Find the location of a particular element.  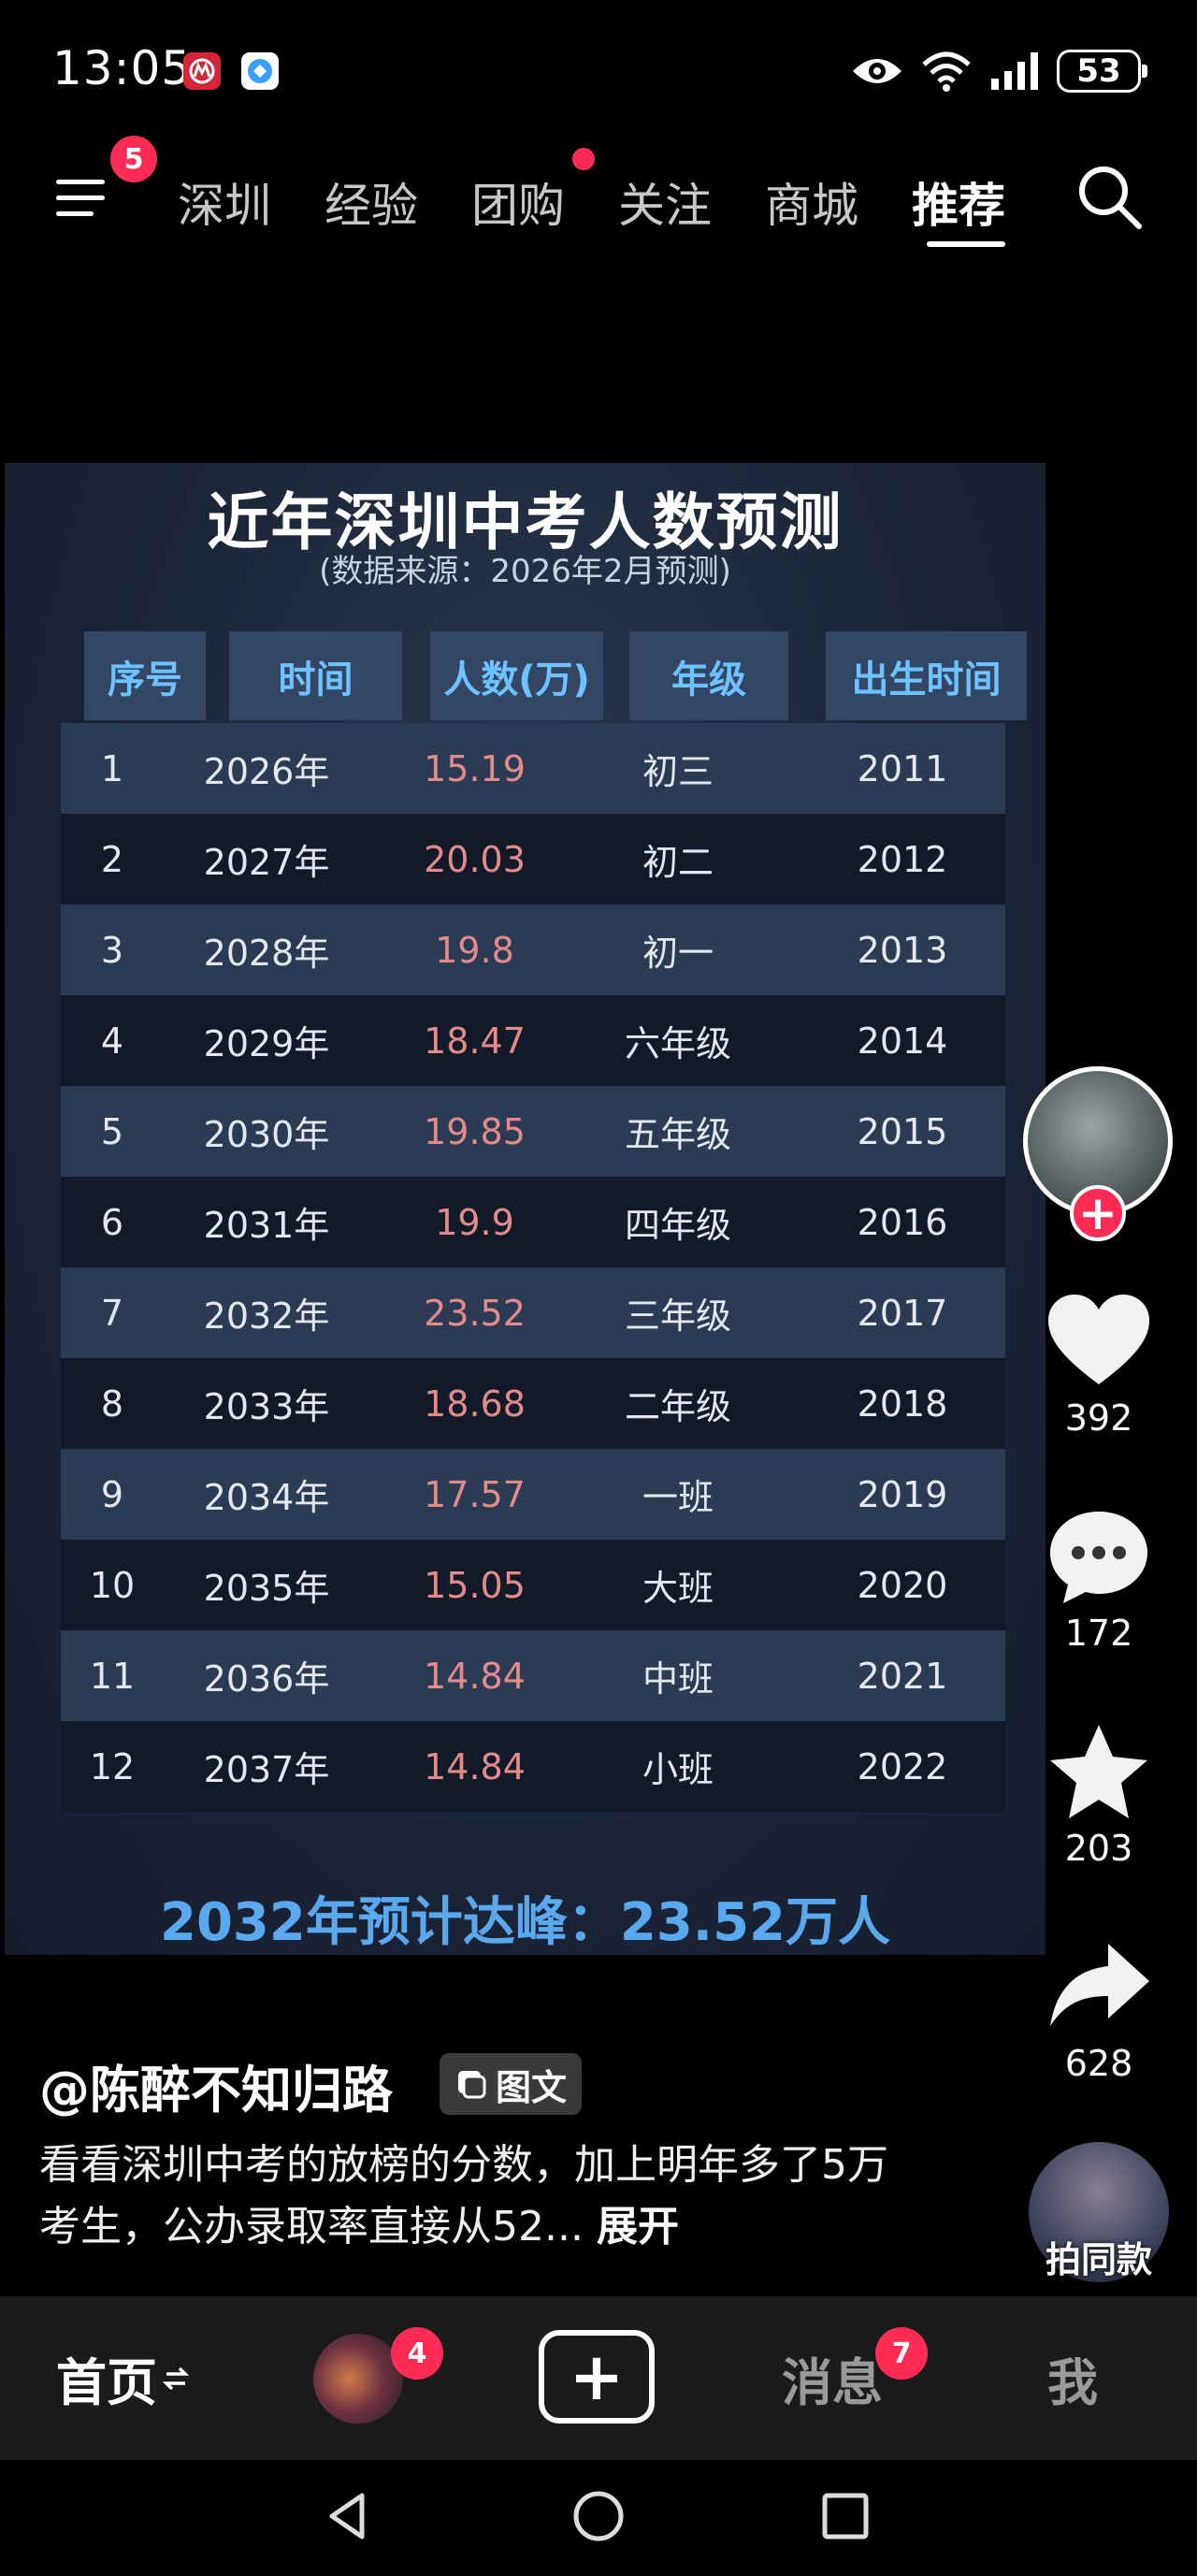

cell-grade: 初二 is located at coordinates (678, 863).